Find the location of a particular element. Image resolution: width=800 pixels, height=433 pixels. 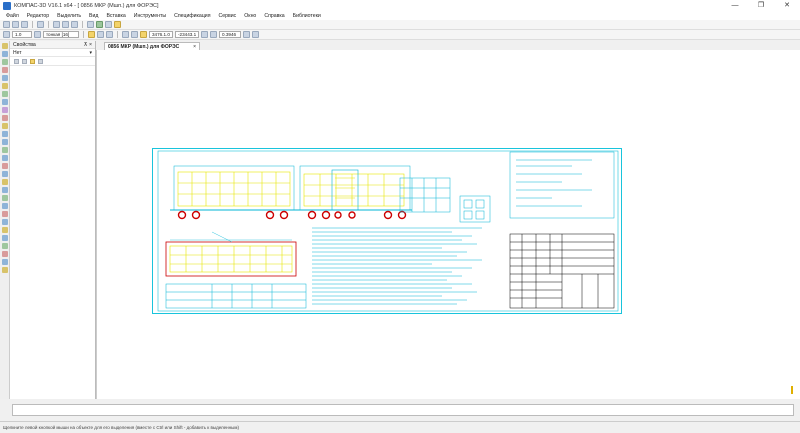

segment-tool-icon is located at coordinates (5, 142).